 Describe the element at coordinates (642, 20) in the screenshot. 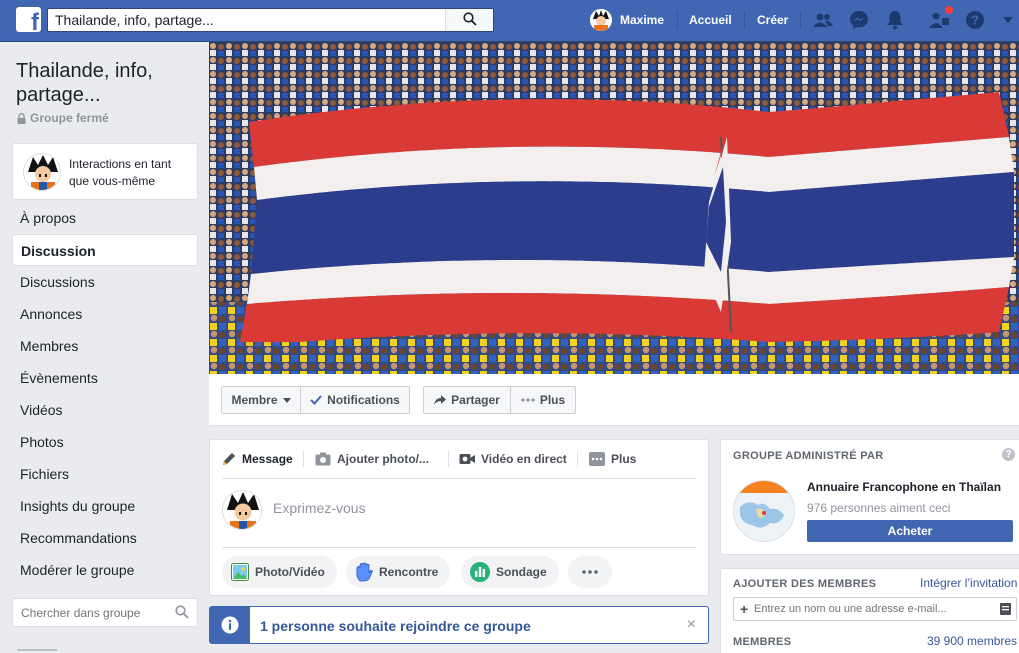

I see `user-name: Maxime` at that location.